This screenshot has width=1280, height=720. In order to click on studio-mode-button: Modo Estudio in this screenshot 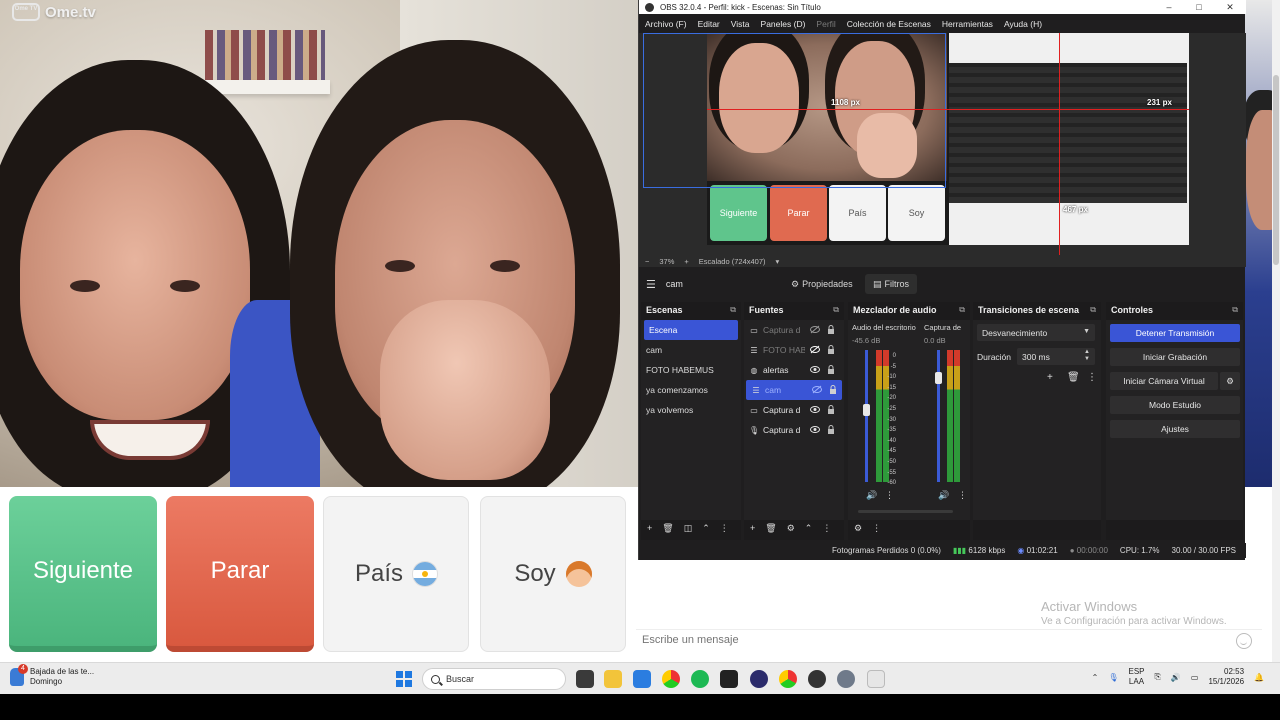, I will do `click(1175, 405)`.